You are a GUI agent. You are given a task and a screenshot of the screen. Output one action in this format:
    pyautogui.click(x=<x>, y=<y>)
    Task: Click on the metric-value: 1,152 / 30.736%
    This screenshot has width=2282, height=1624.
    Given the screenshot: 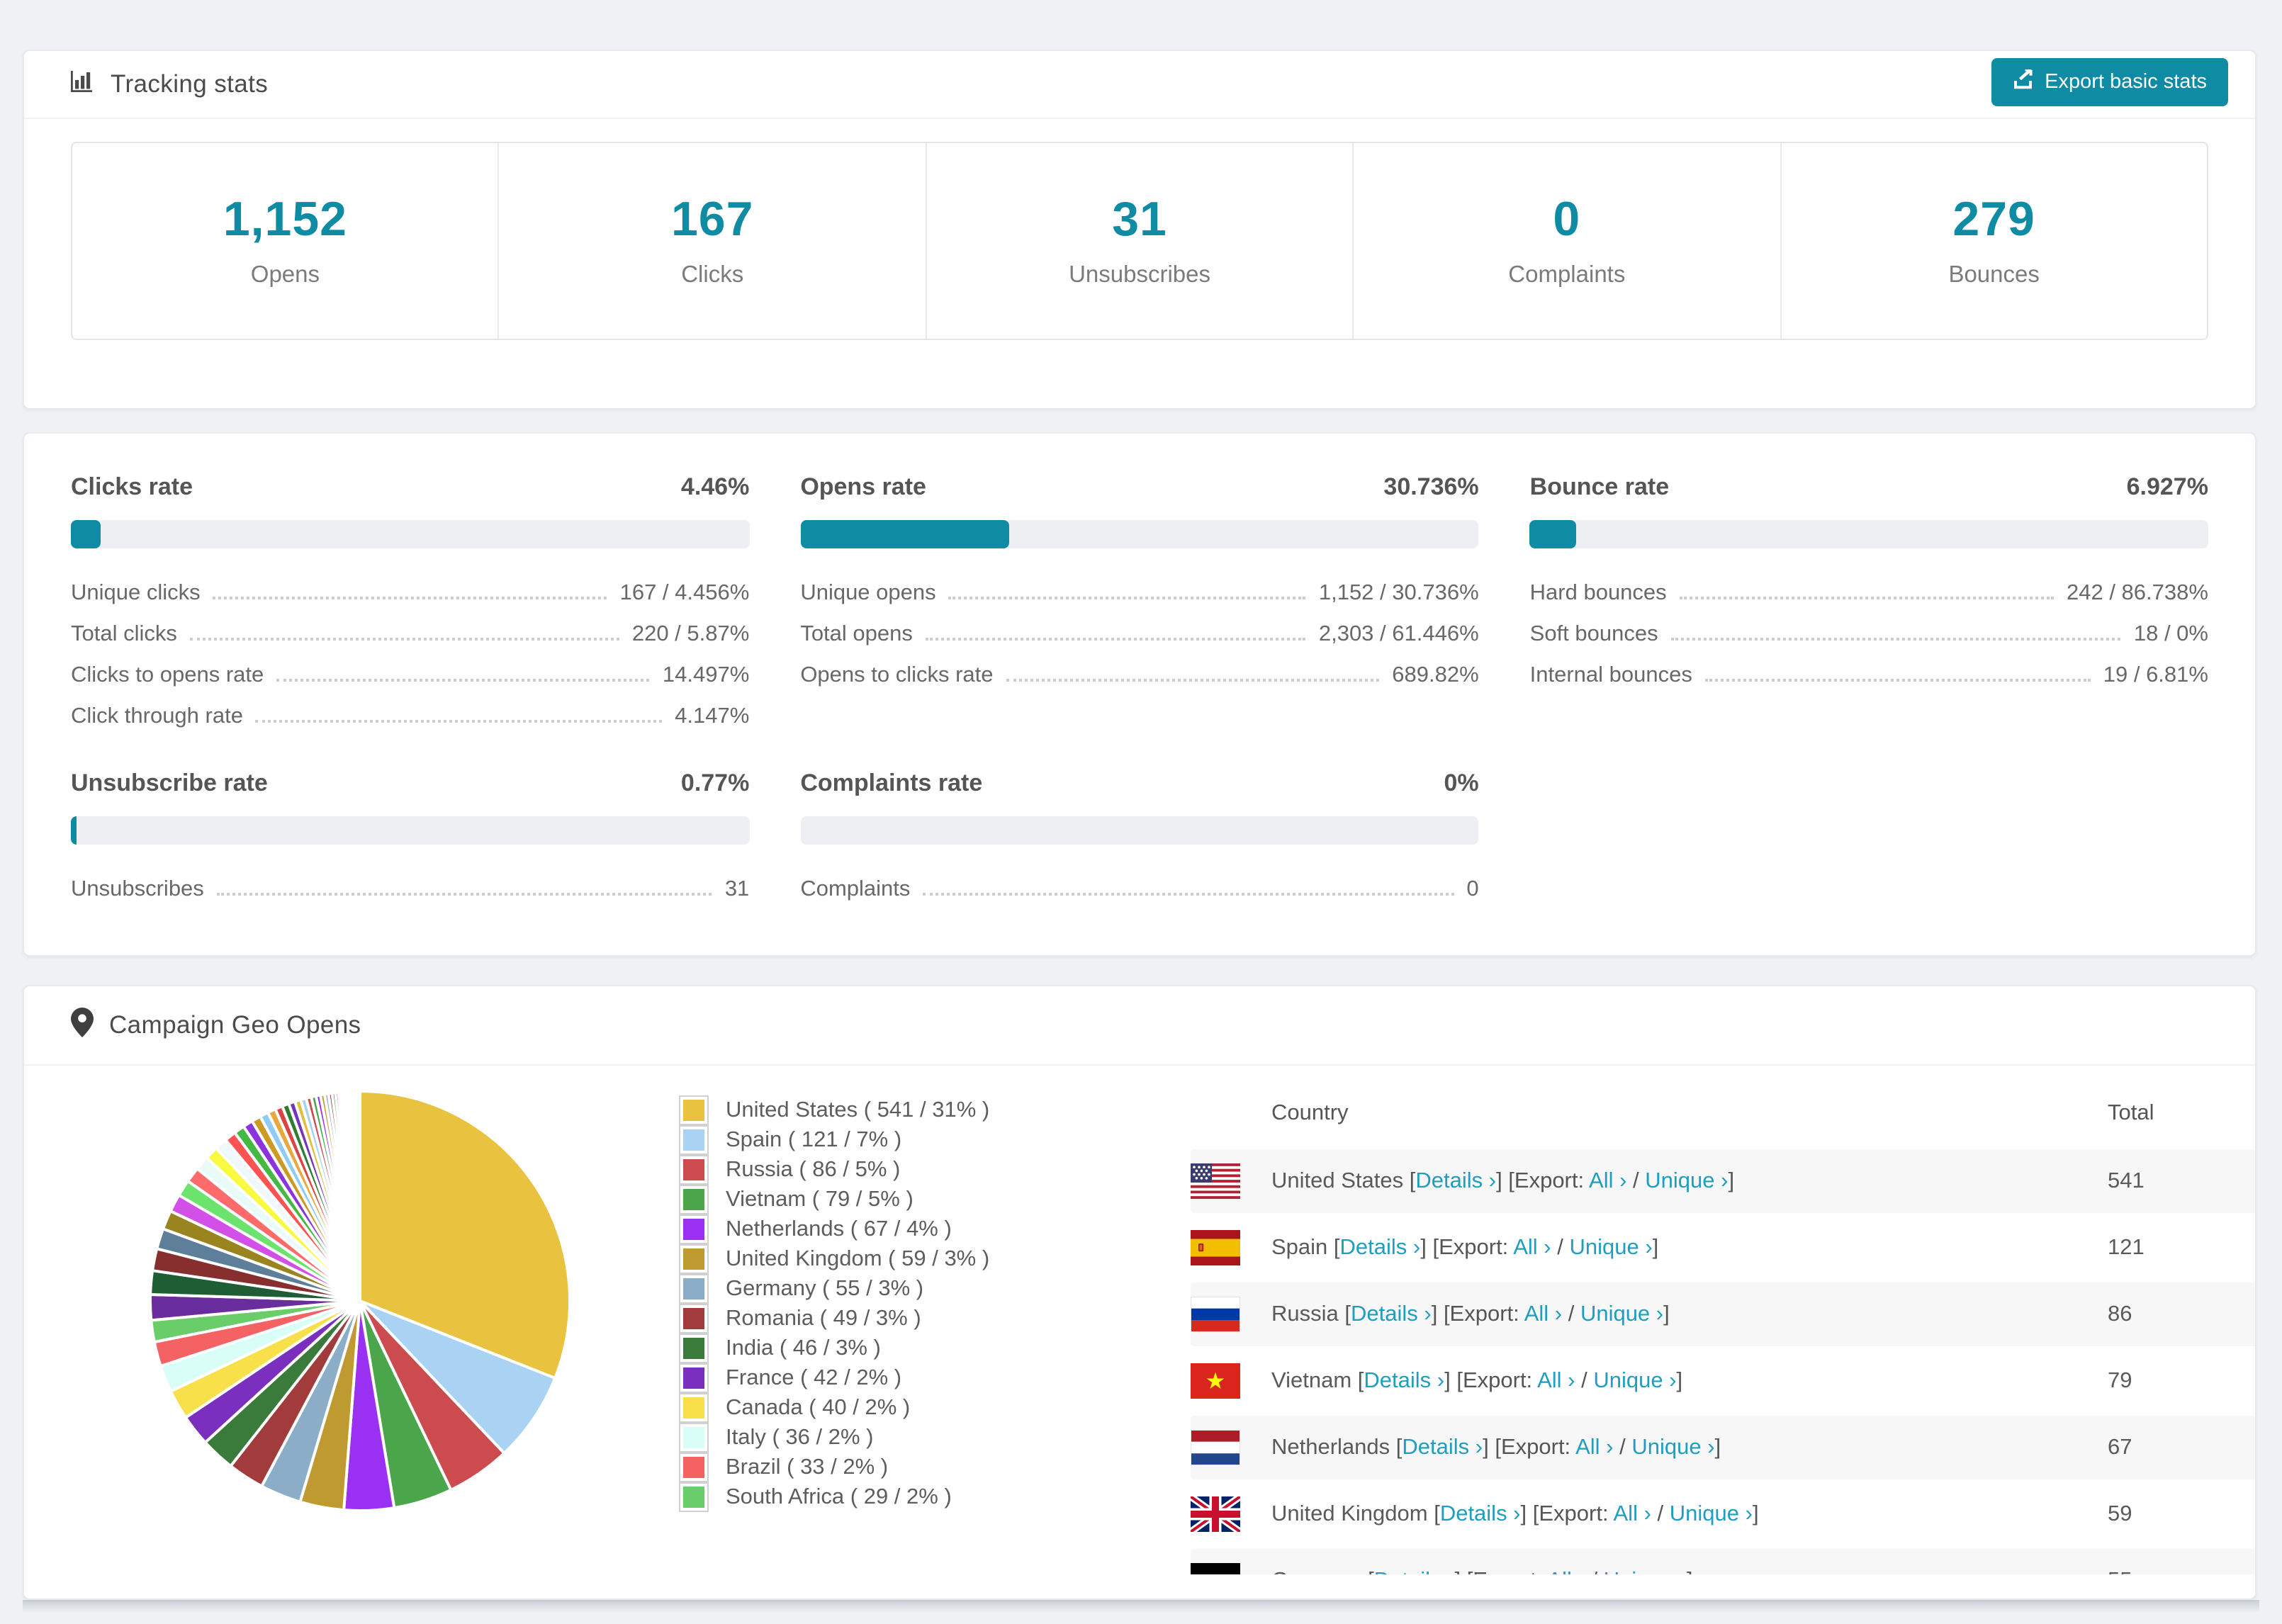 What is the action you would take?
    pyautogui.click(x=1399, y=593)
    